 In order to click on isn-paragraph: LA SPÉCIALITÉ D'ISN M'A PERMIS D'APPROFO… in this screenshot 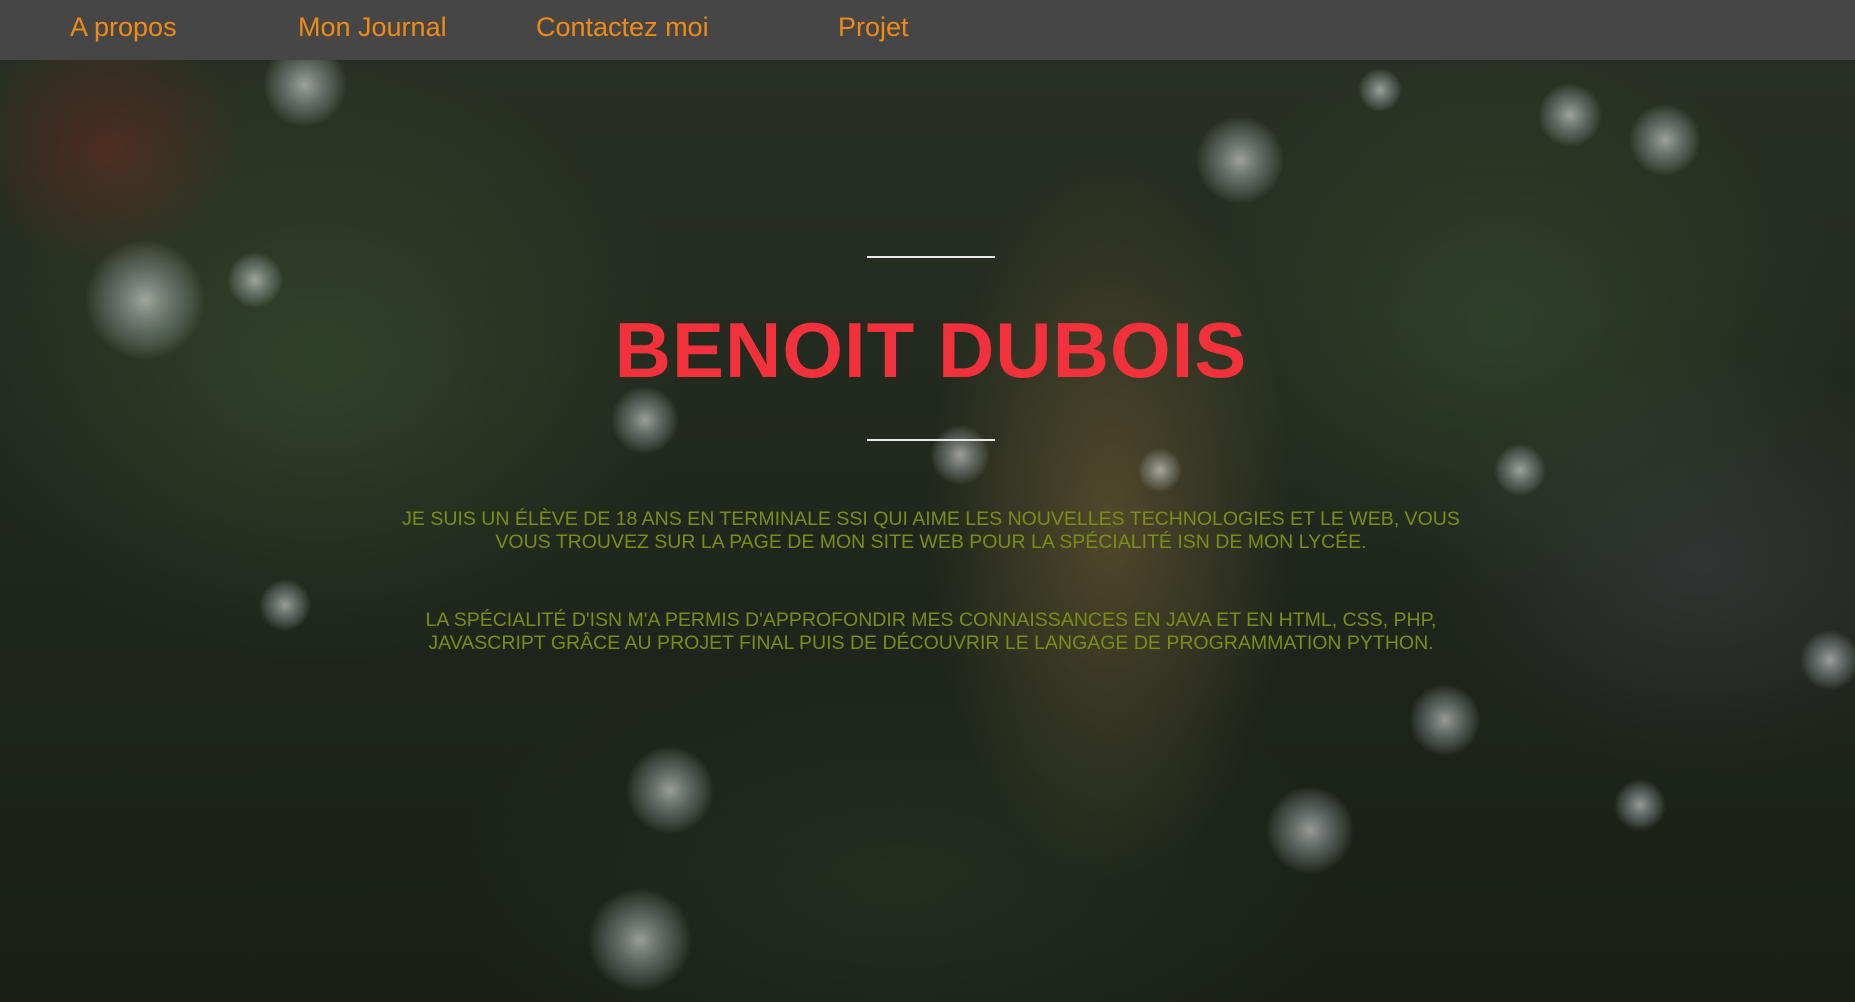, I will do `click(927, 632)`.